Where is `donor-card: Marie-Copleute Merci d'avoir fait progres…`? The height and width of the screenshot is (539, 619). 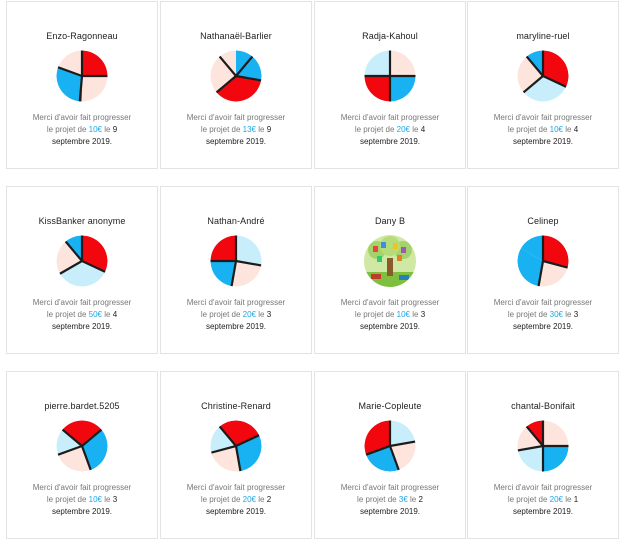 donor-card: Marie-Copleute Merci d'avoir fait progres… is located at coordinates (390, 455).